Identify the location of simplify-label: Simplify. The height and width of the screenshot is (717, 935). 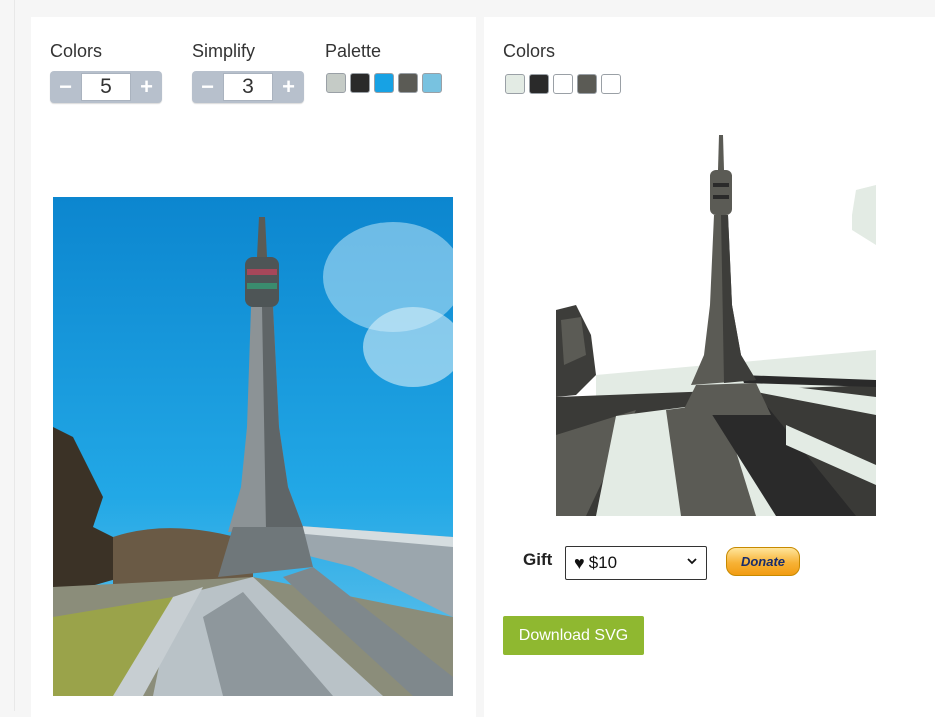
(224, 51).